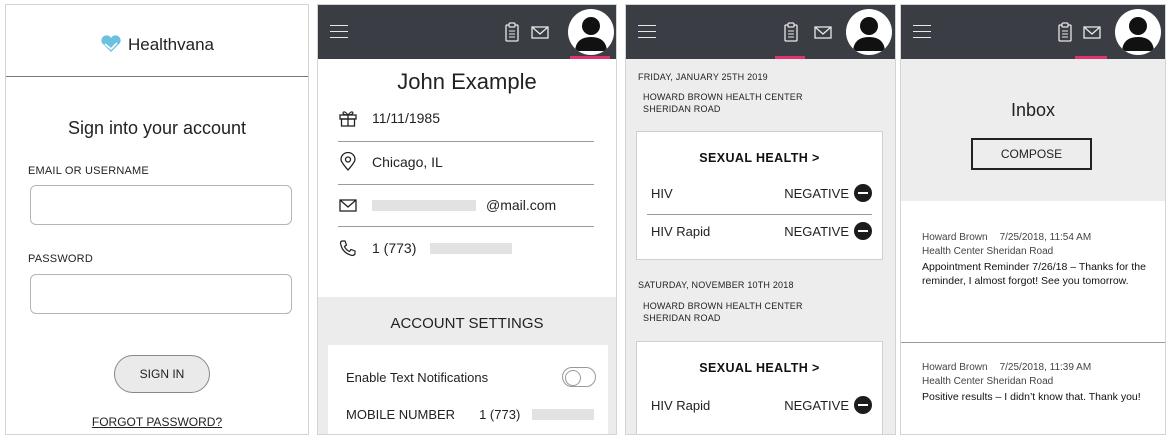  I want to click on inbox-title: Inbox, so click(1033, 110).